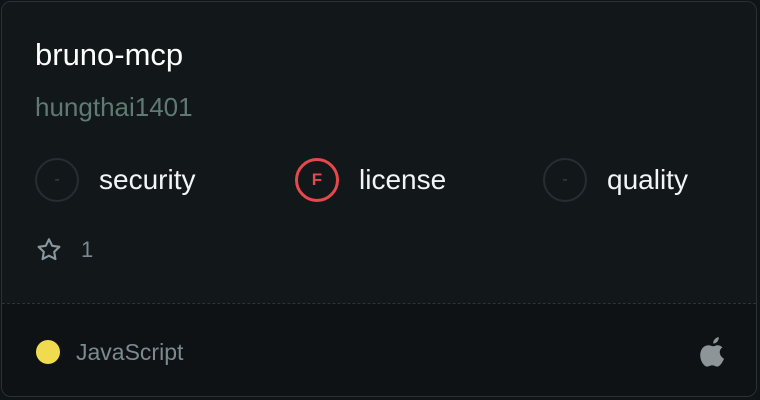  What do you see at coordinates (647, 179) in the screenshot?
I see `quality-label: quality` at bounding box center [647, 179].